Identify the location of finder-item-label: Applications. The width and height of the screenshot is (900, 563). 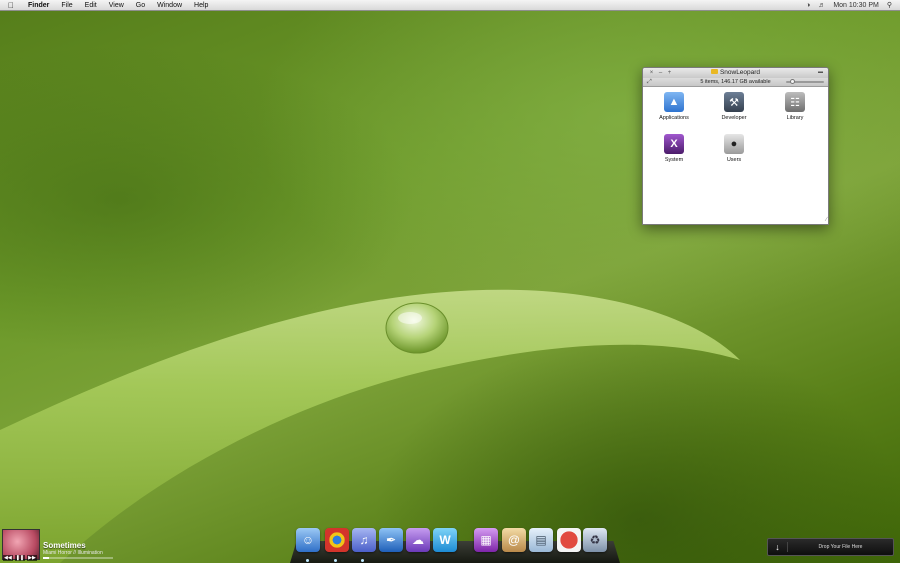
(674, 118).